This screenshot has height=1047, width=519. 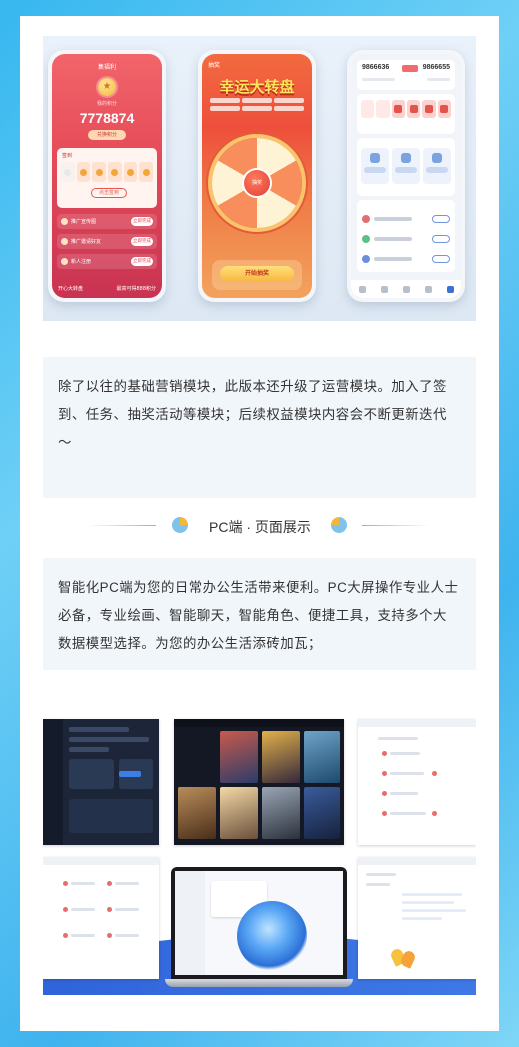 I want to click on pc-screen-ai-gallery, so click(x=259, y=782).